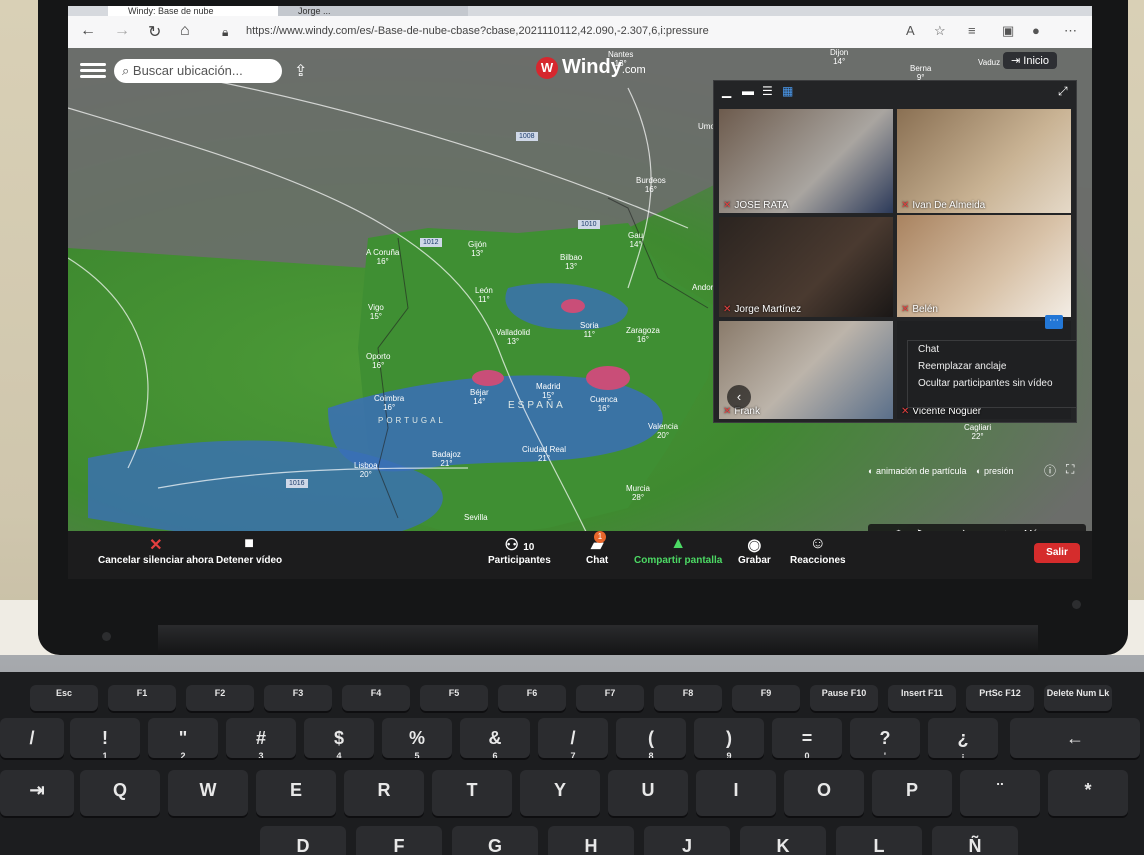  What do you see at coordinates (879, 840) in the screenshot?
I see `keyboard-key: L` at bounding box center [879, 840].